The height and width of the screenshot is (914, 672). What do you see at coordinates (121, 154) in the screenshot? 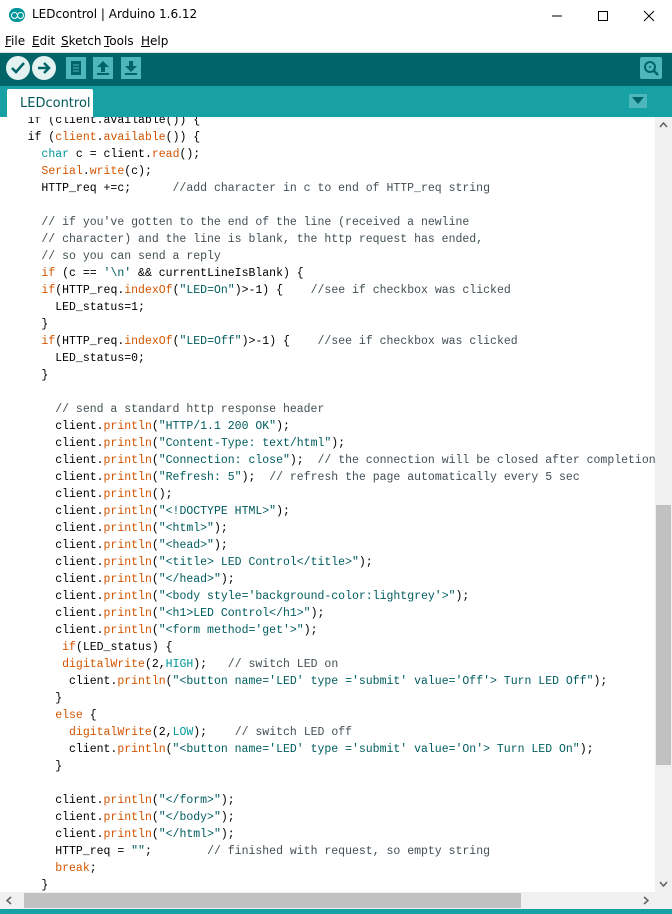
I see `code-line: char c = client.read();` at bounding box center [121, 154].